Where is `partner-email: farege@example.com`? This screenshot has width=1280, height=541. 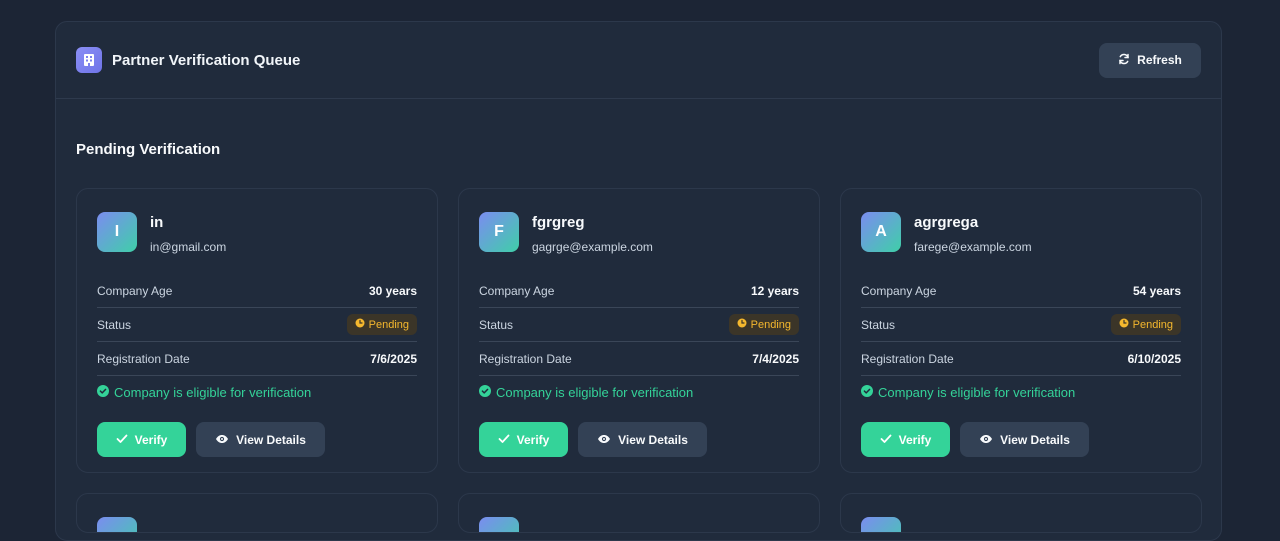 partner-email: farege@example.com is located at coordinates (973, 247).